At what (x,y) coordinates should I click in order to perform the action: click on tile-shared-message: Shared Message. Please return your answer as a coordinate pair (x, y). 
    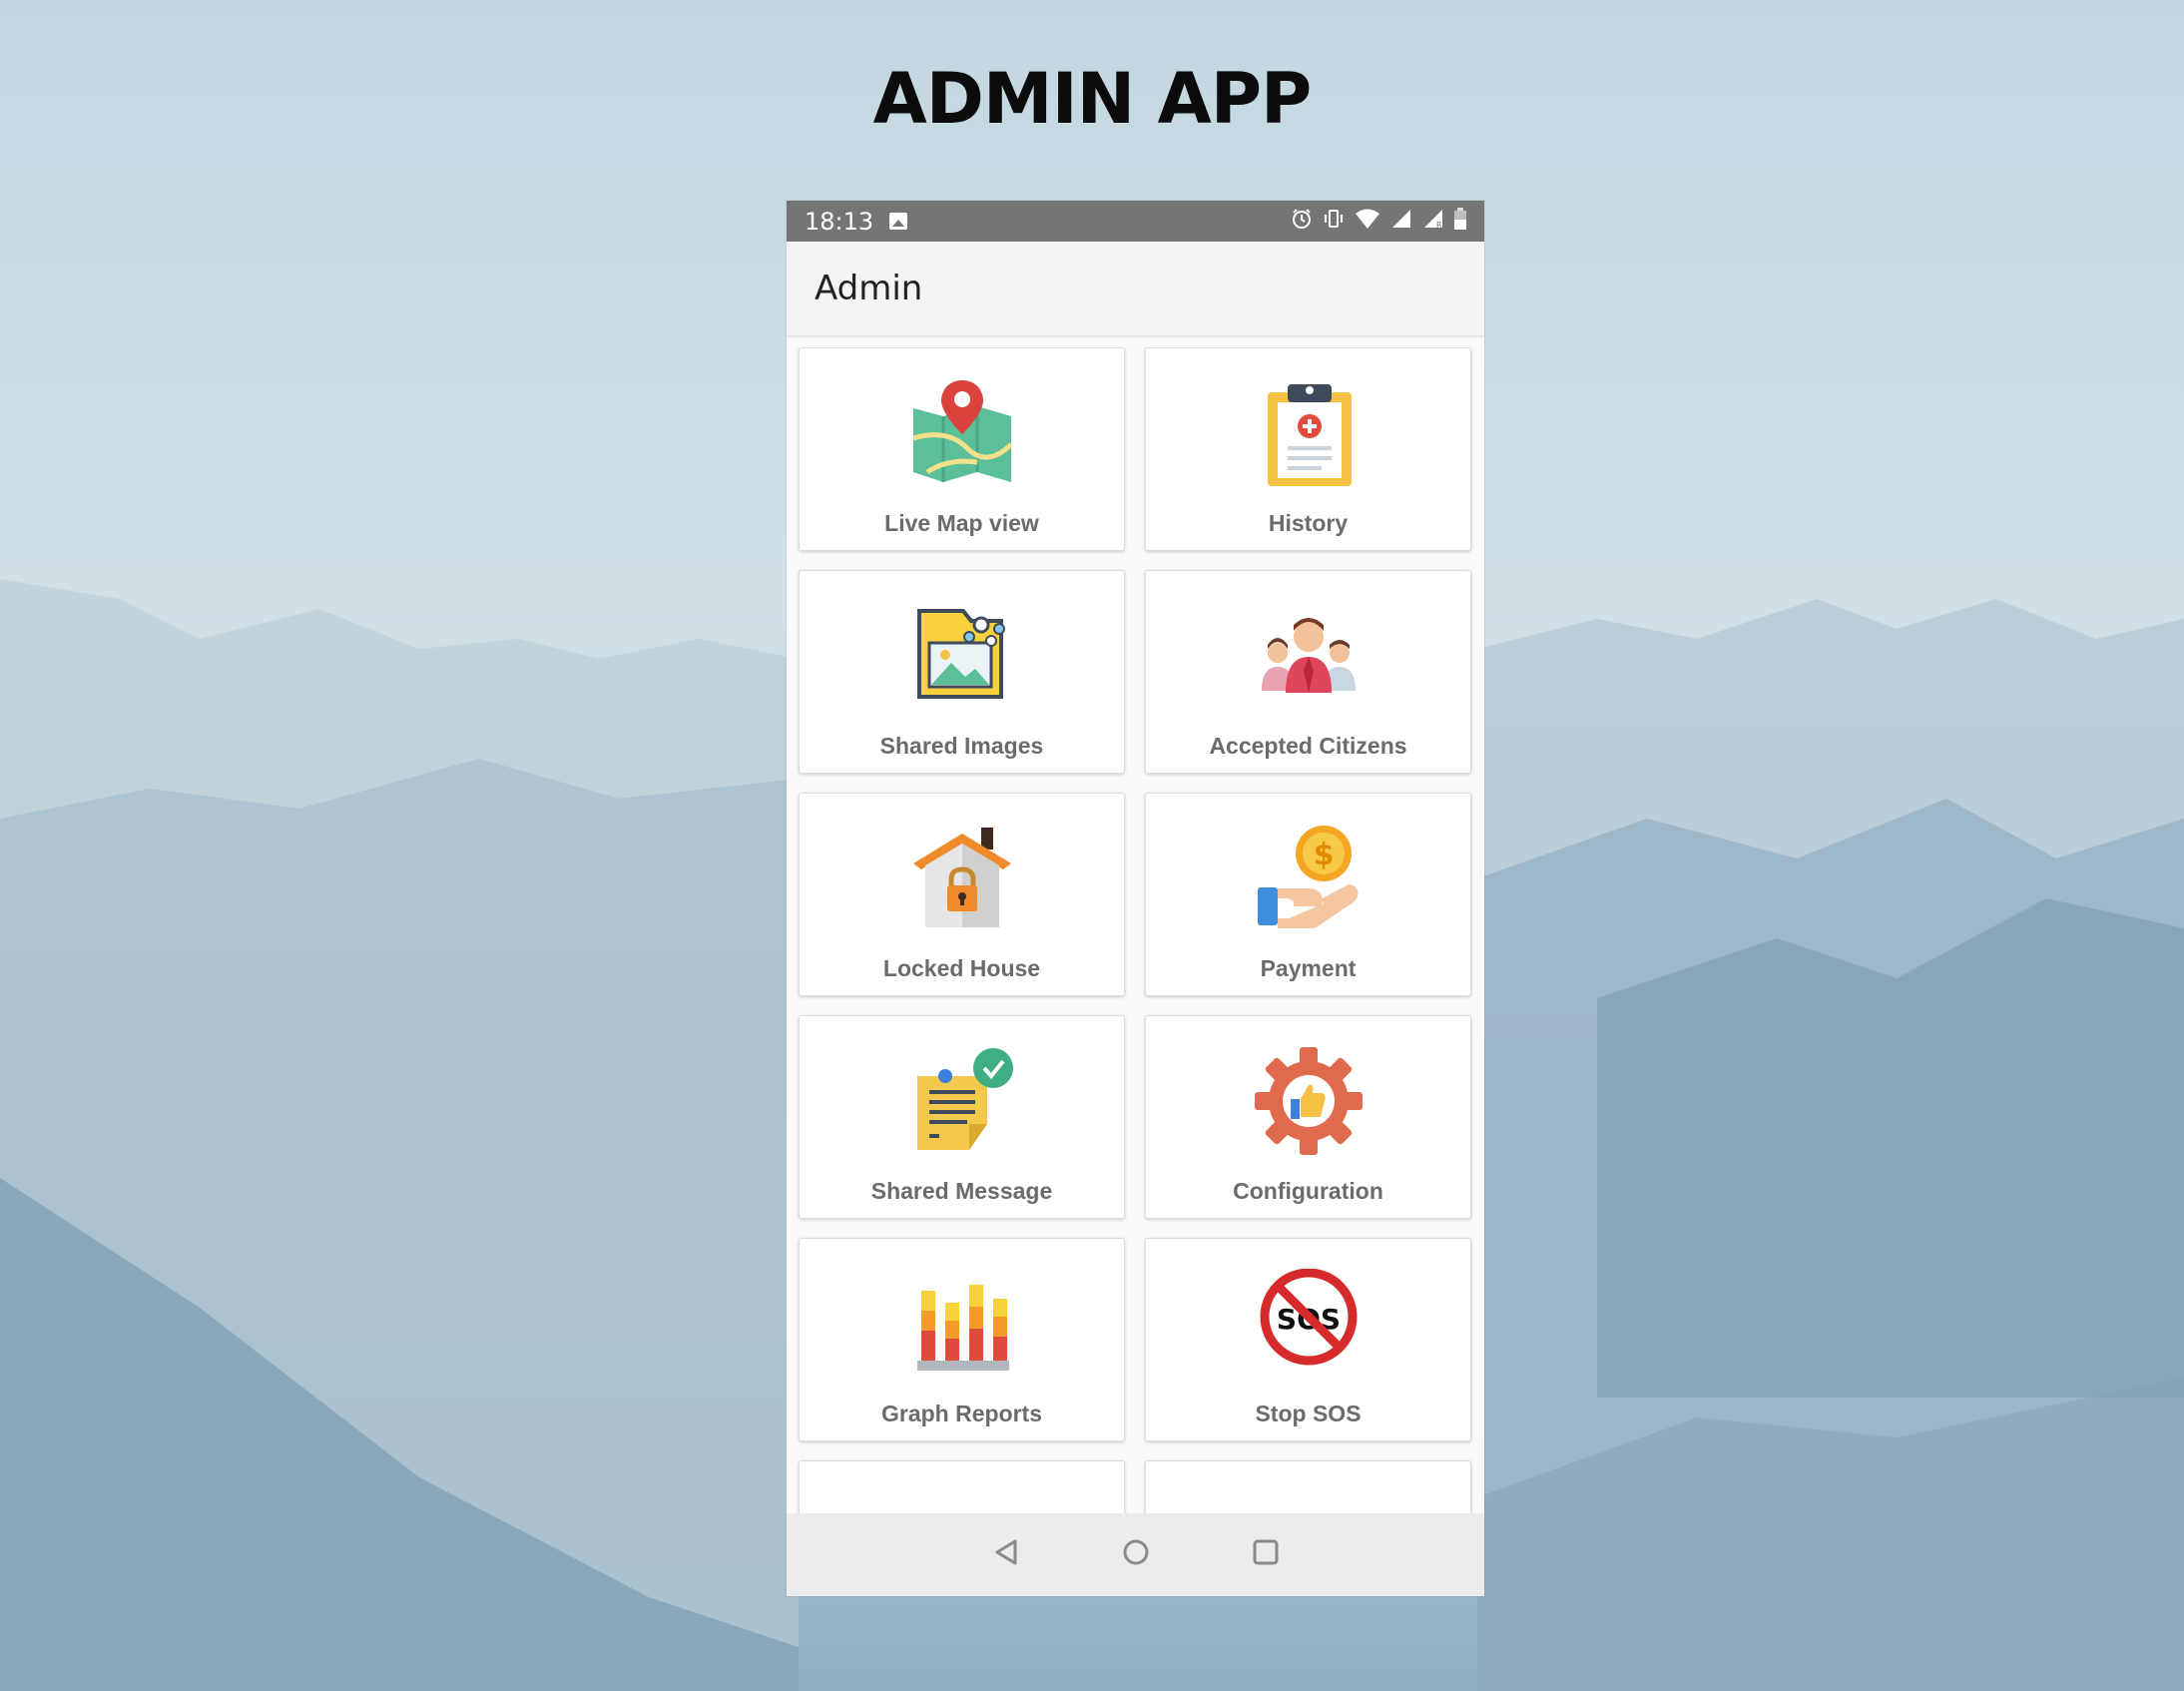
    Looking at the image, I should click on (962, 1117).